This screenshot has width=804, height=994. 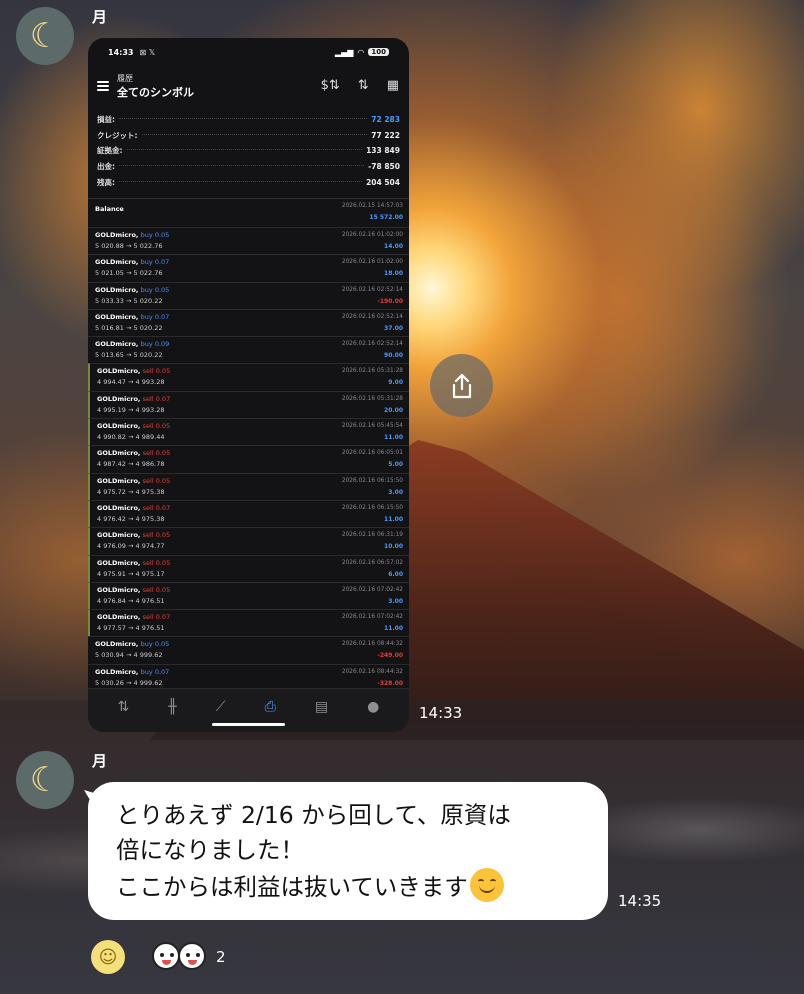 I want to click on deal-datetime: 2026.02.16 05:31:28, so click(x=372, y=398).